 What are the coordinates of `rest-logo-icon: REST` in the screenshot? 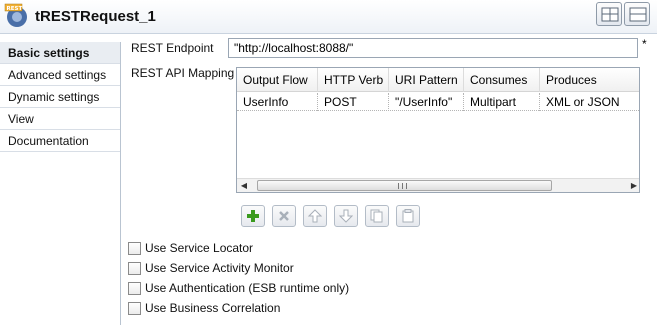 It's located at (15, 15).